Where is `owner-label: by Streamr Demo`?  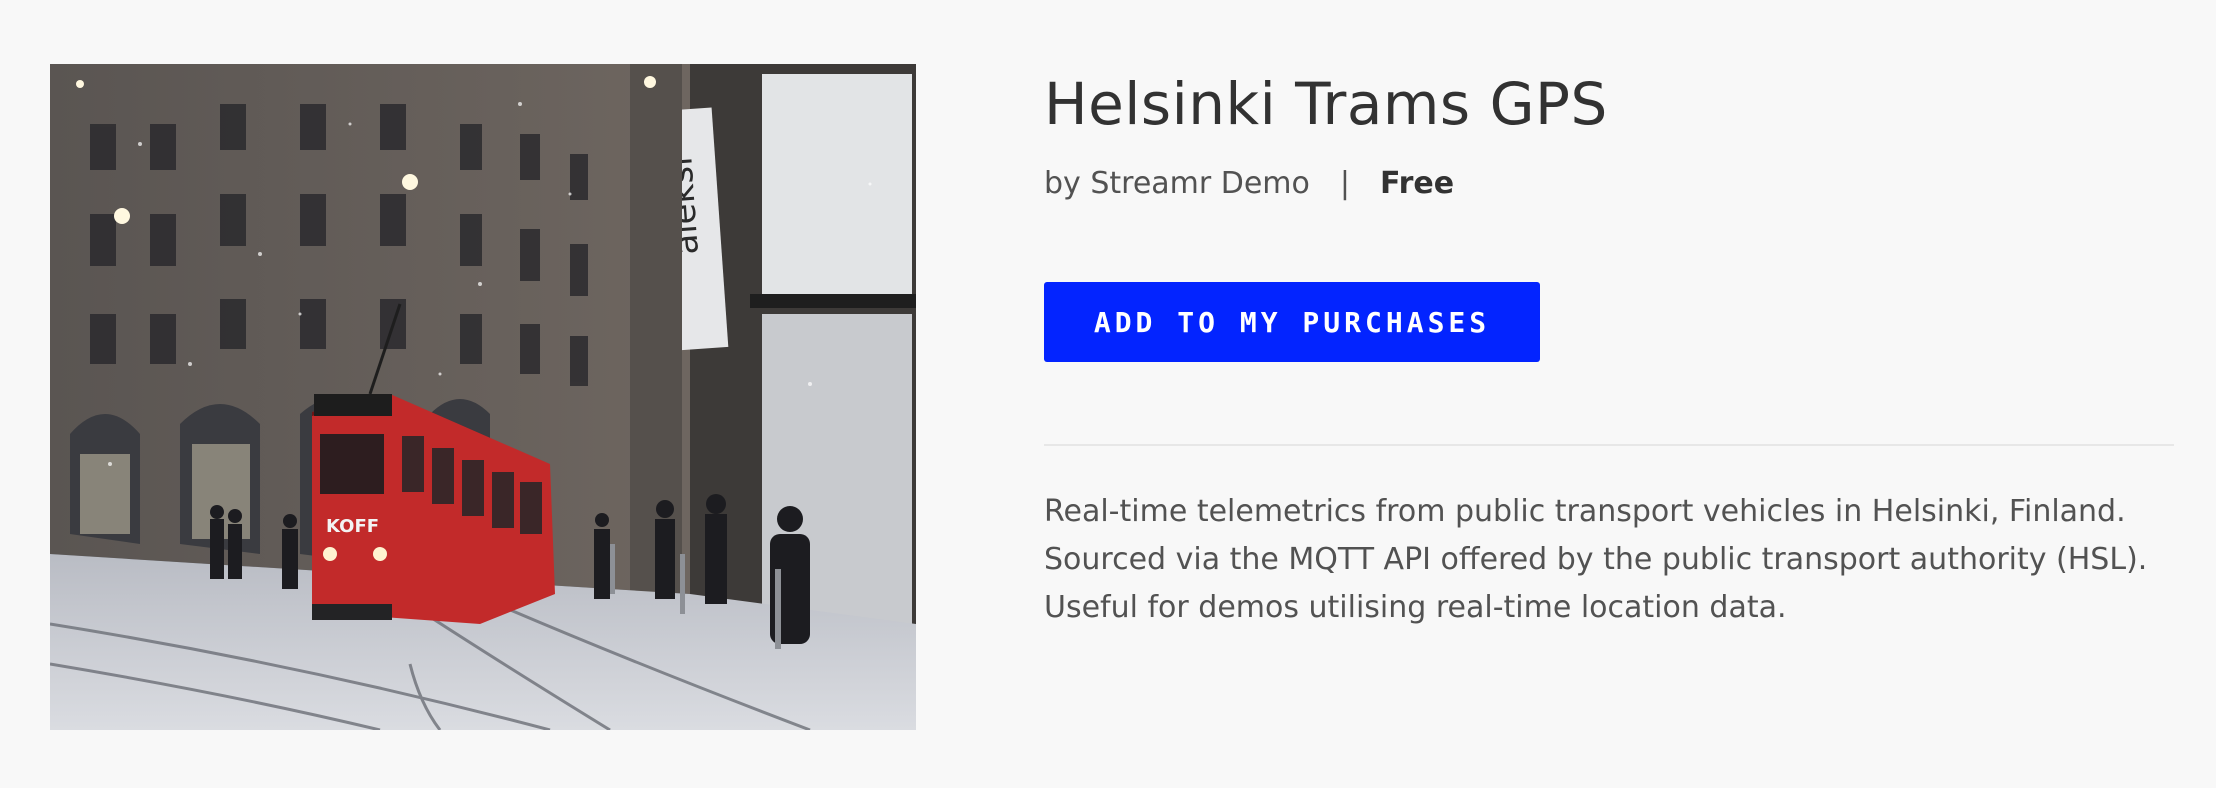
owner-label: by Streamr Demo is located at coordinates (1177, 183).